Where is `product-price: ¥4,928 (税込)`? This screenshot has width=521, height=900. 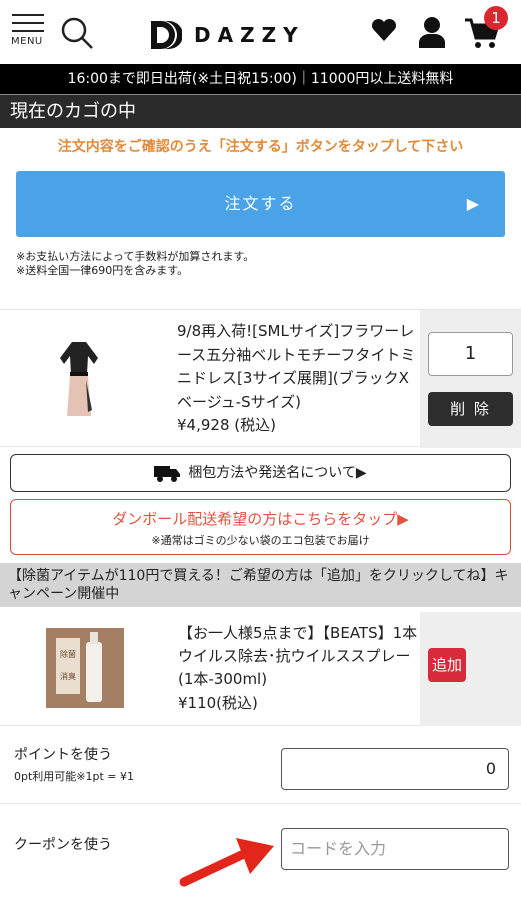
product-price: ¥4,928 (税込) is located at coordinates (226, 425).